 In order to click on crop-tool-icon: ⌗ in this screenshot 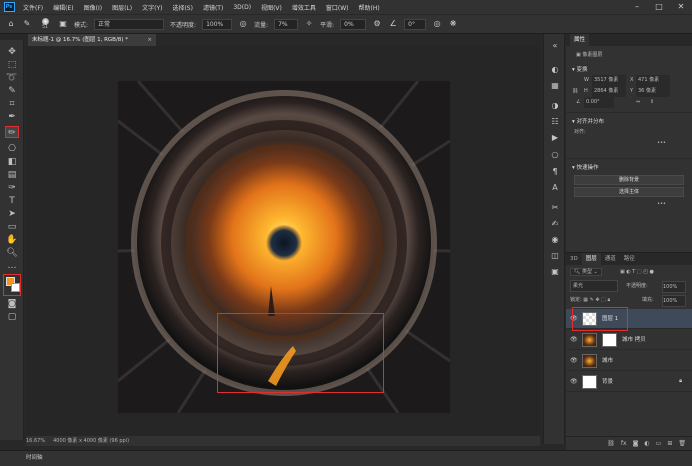, I will do `click(12, 104)`.